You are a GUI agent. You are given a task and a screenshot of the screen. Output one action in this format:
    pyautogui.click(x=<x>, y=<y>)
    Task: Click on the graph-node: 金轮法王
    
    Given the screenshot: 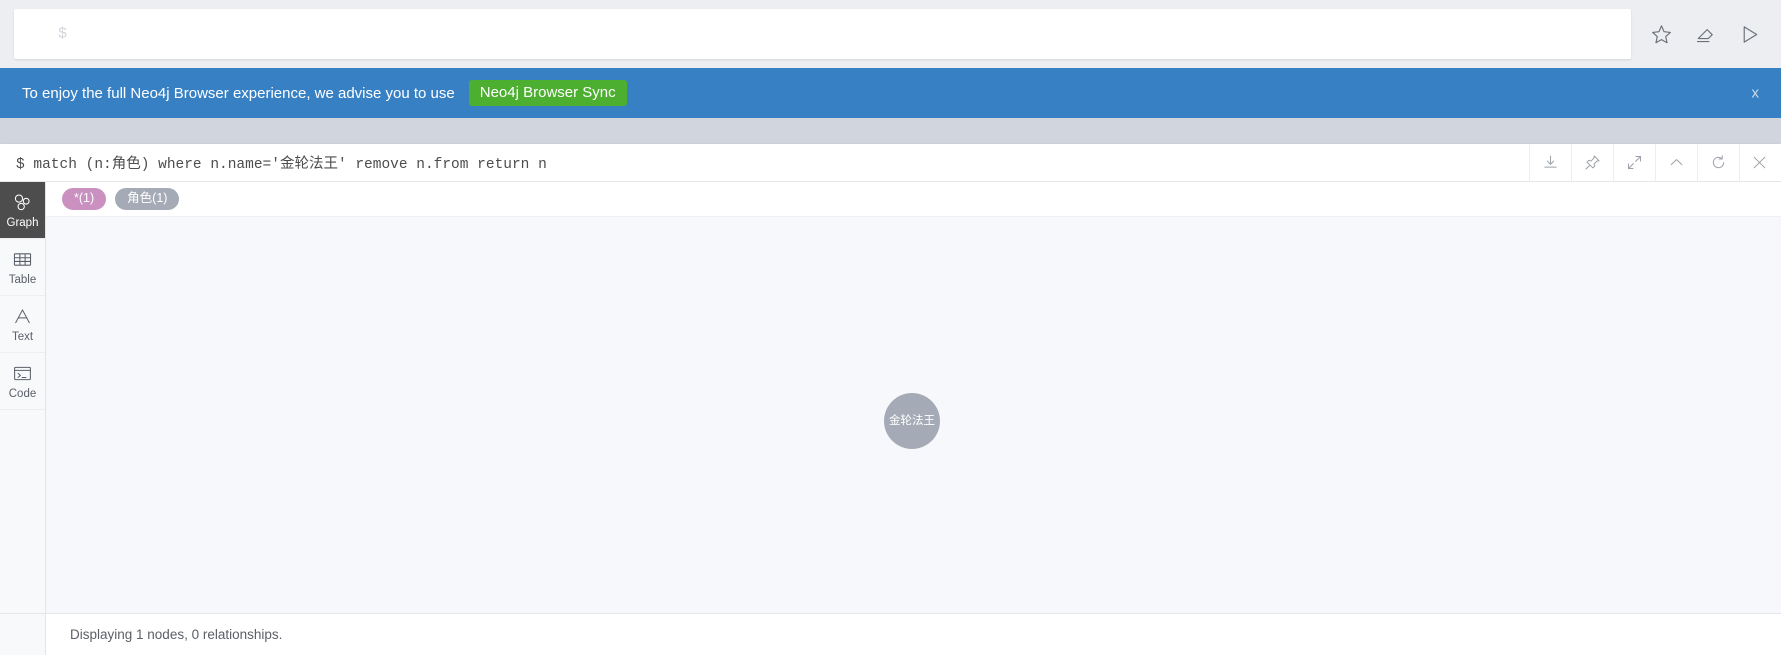 What is the action you would take?
    pyautogui.click(x=912, y=421)
    